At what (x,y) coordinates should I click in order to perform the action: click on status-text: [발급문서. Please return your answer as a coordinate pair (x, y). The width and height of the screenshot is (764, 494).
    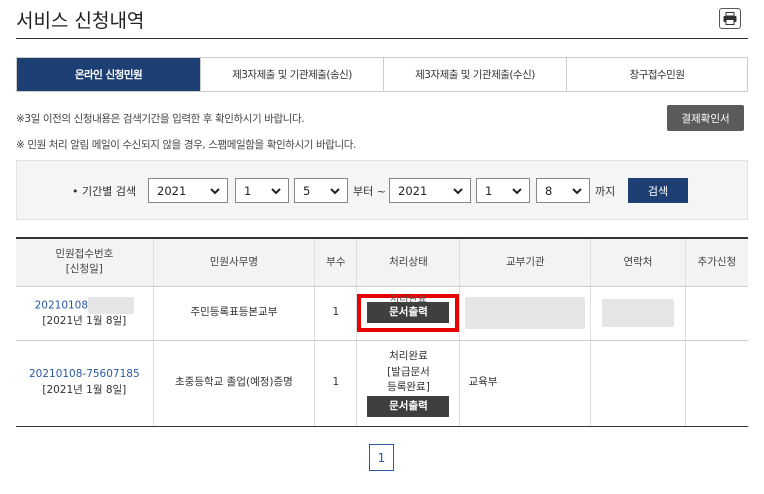
    Looking at the image, I should click on (408, 371).